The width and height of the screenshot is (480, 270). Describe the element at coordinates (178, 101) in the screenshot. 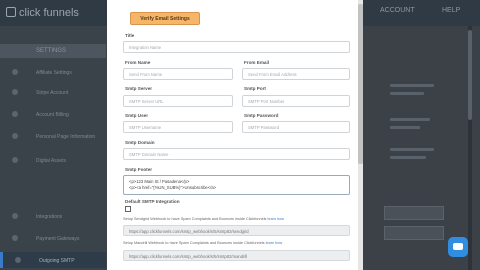

I see `smtp-server-input: SMTP Server URL` at that location.